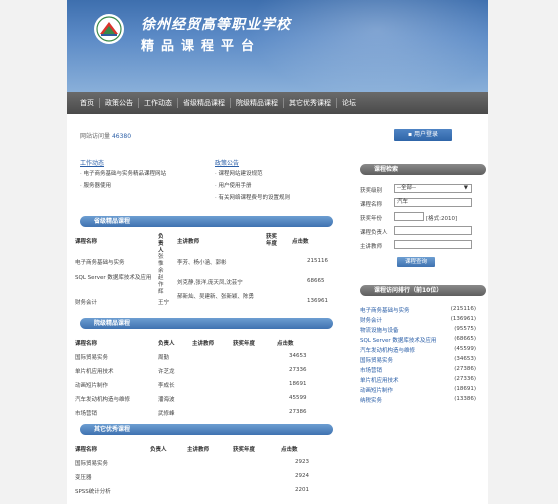 The height and width of the screenshot is (504, 558). I want to click on level-select: --全部-- ▼, so click(433, 188).